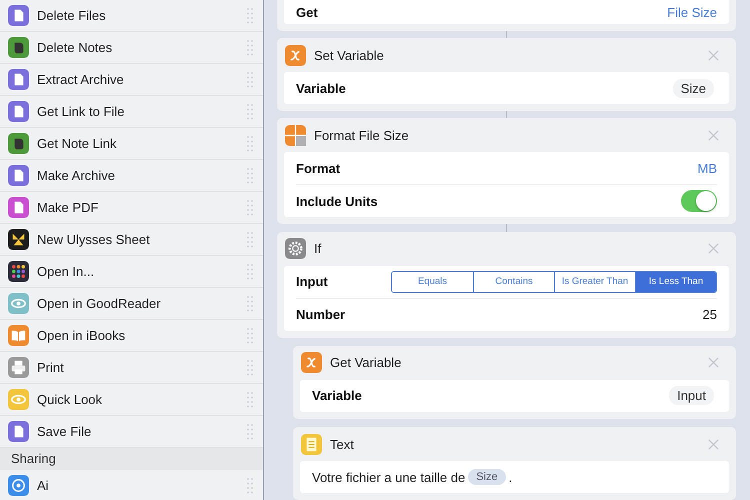 The width and height of the screenshot is (750, 500). What do you see at coordinates (131, 368) in the screenshot?
I see `action-list-item: Print` at bounding box center [131, 368].